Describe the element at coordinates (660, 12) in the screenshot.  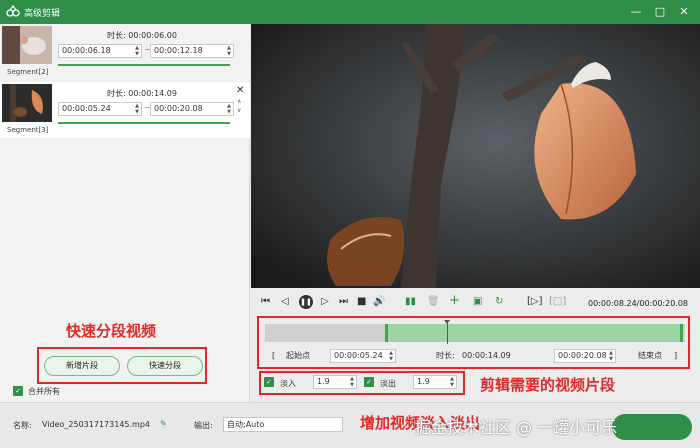
I see `maximize-button: □` at that location.